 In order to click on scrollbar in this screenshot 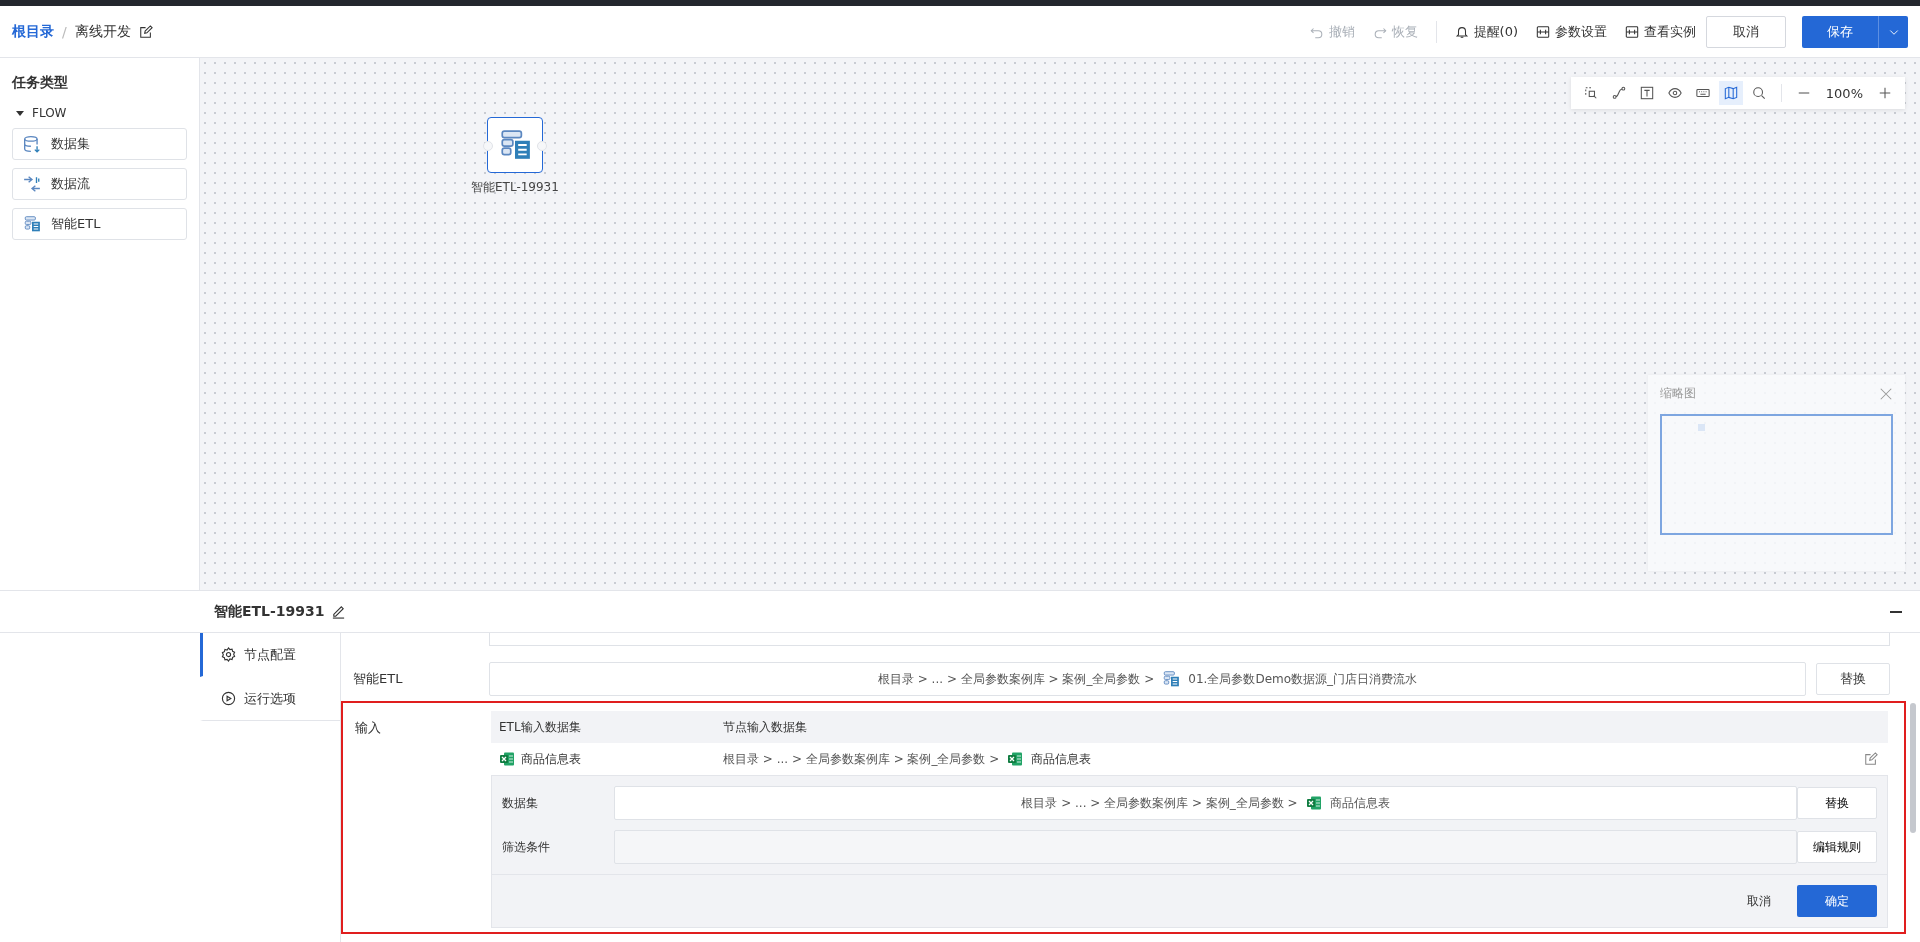, I will do `click(1913, 768)`.